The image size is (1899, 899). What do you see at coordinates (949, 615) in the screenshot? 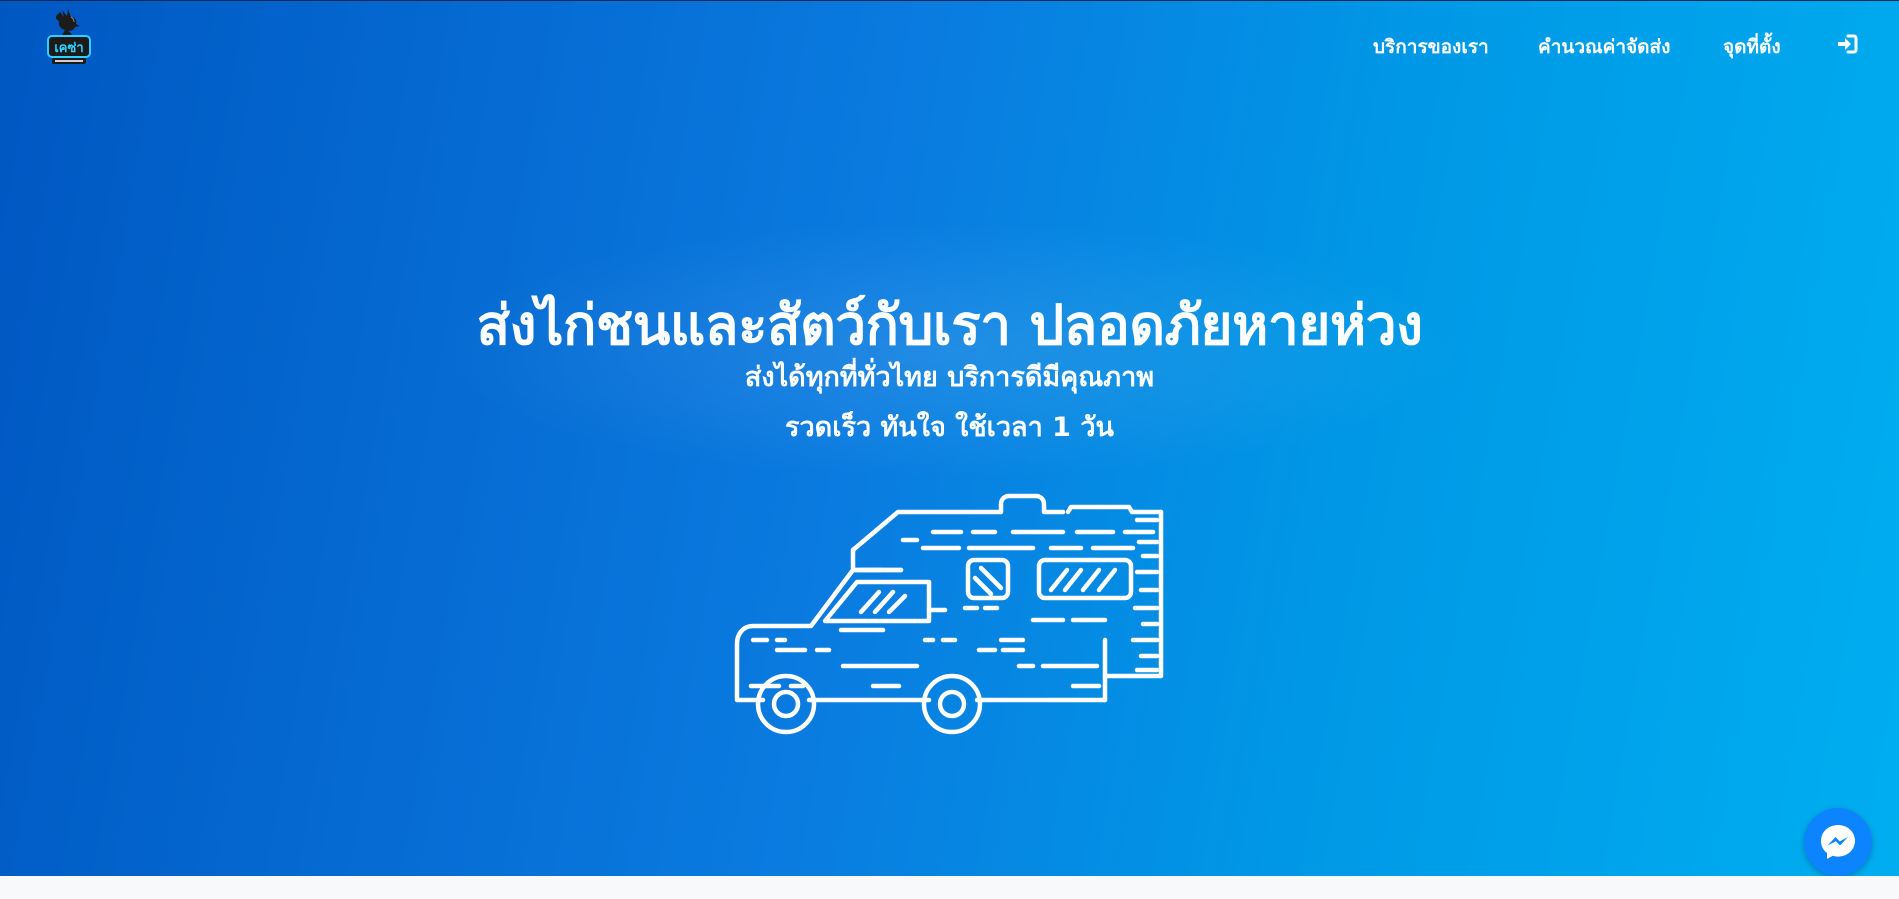
I see `delivery-truck-icon` at bounding box center [949, 615].